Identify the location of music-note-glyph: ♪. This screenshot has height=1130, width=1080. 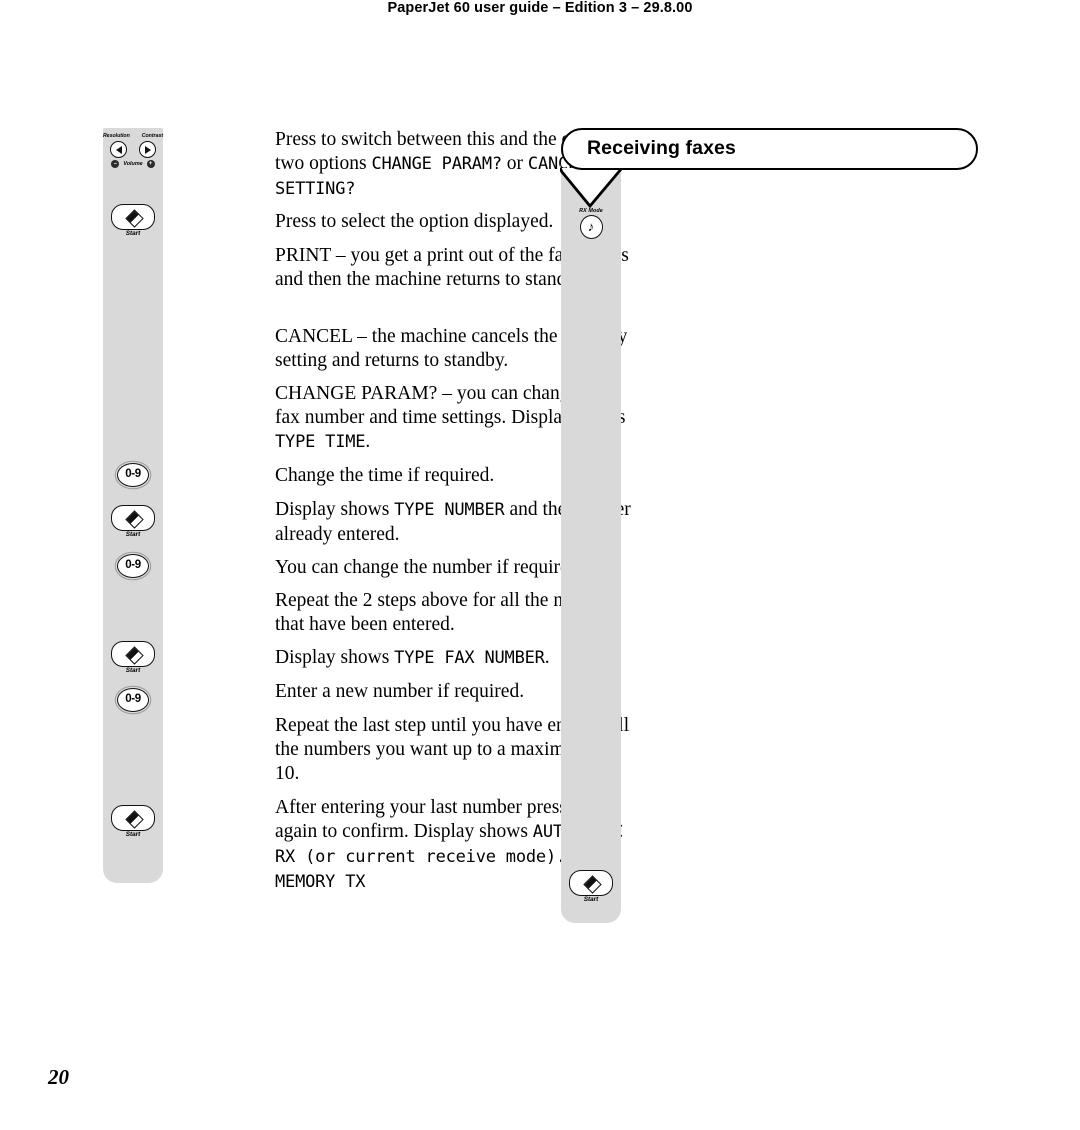
(591, 226).